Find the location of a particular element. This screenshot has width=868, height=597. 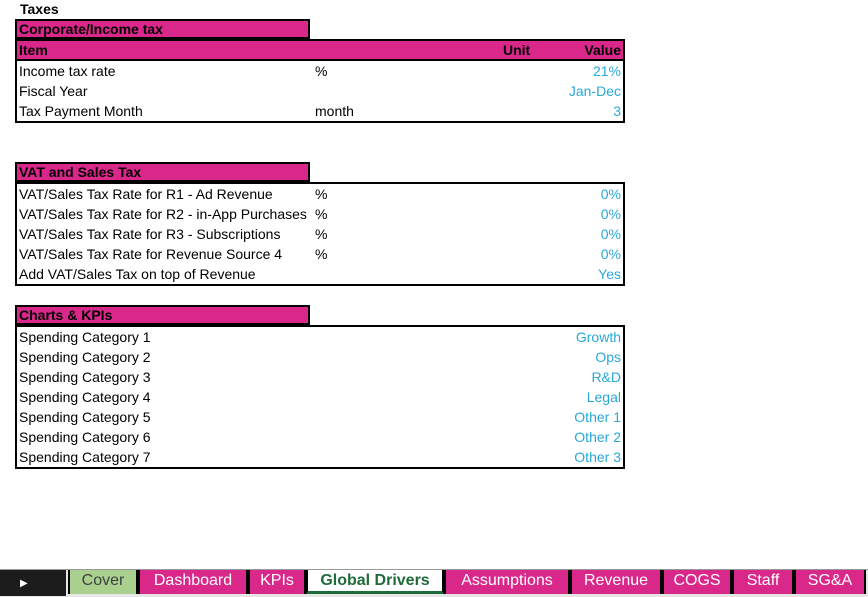

table-row: Income tax rate % 21% is located at coordinates (320, 71).